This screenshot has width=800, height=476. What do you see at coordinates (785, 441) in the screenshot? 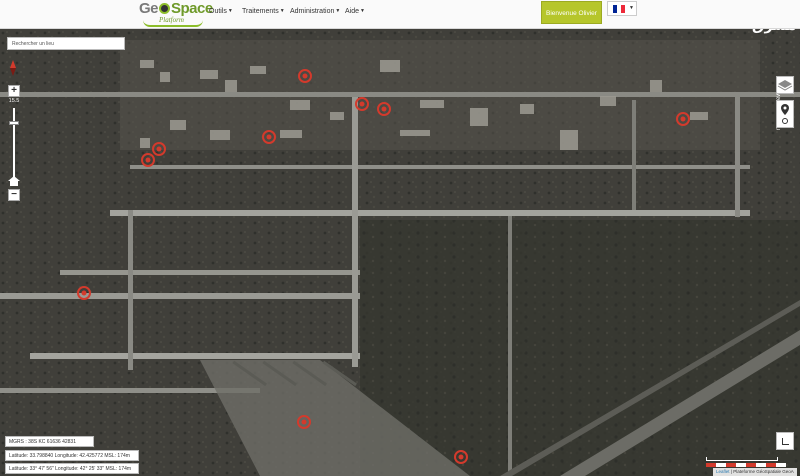
I see `fullscreen-button` at bounding box center [785, 441].